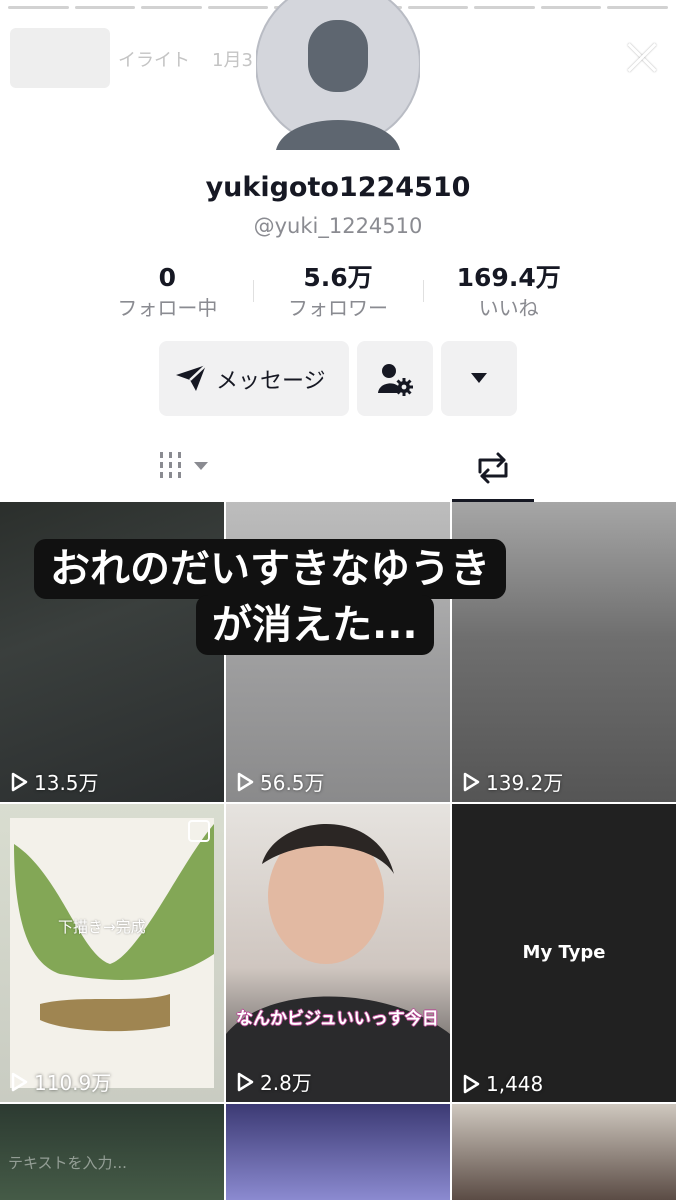 This screenshot has width=676, height=1200. I want to click on chevron-down-icon, so click(479, 378).